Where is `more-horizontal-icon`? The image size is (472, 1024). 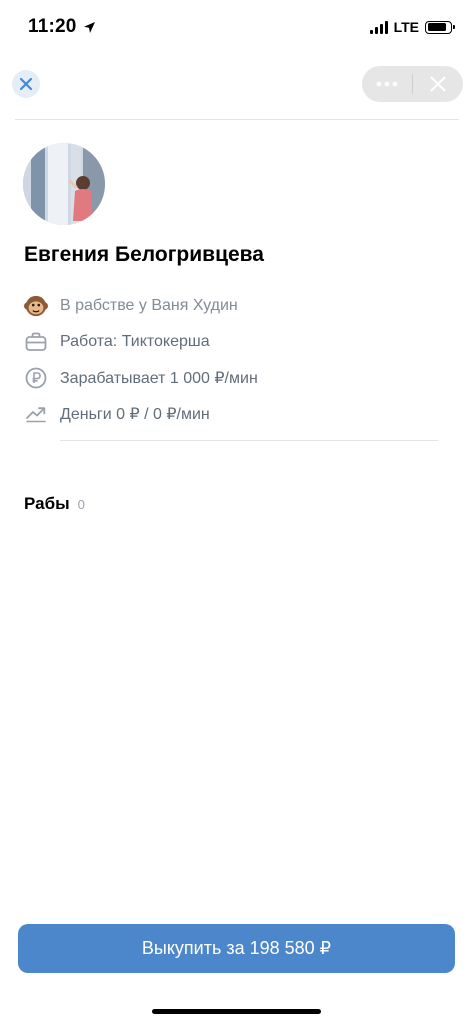 more-horizontal-icon is located at coordinates (387, 84).